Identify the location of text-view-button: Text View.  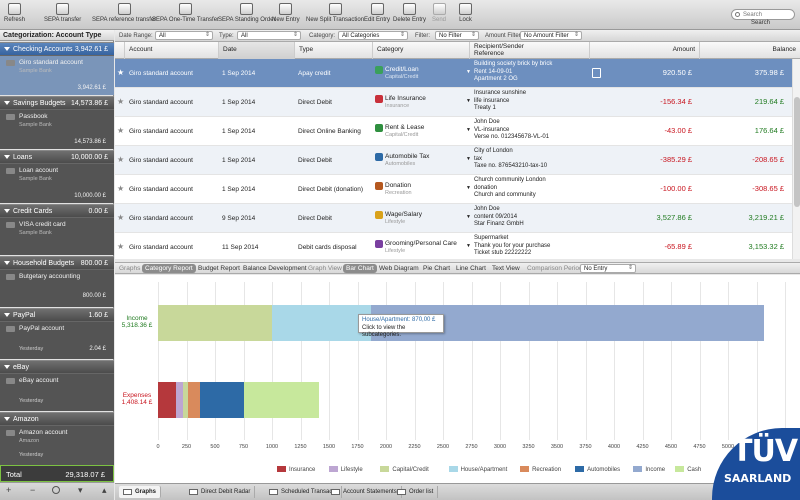
(506, 268).